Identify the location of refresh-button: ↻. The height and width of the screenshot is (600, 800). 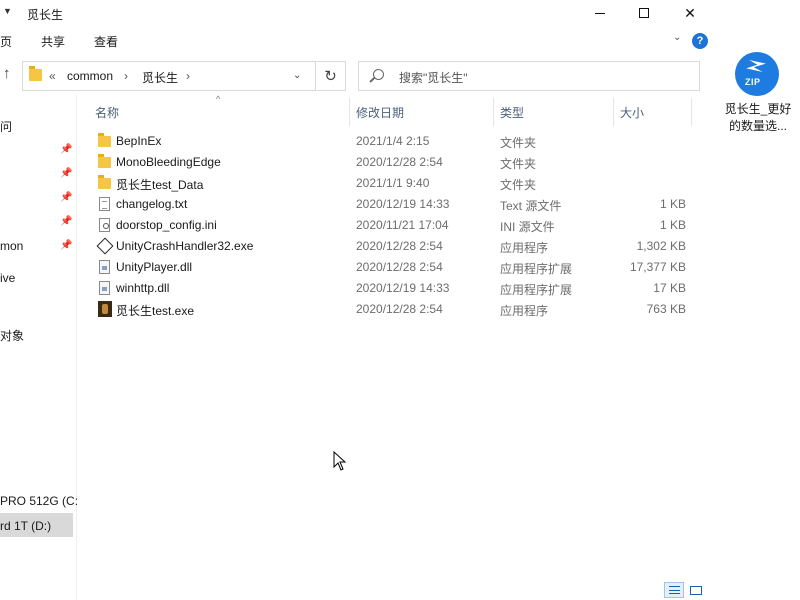
(331, 76).